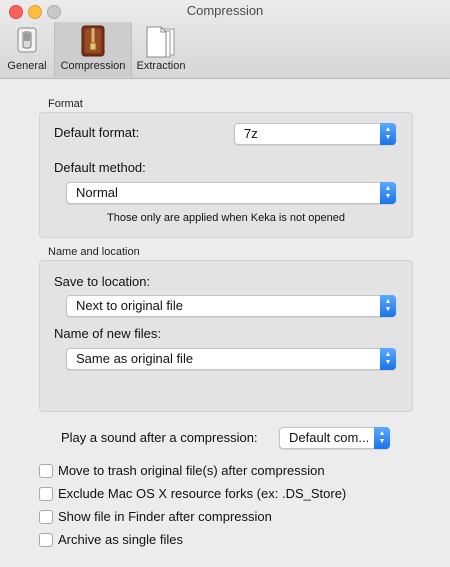 The height and width of the screenshot is (567, 450). Describe the element at coordinates (159, 437) in the screenshot. I see `play-sound-label: Play a sound after a compression:` at that location.